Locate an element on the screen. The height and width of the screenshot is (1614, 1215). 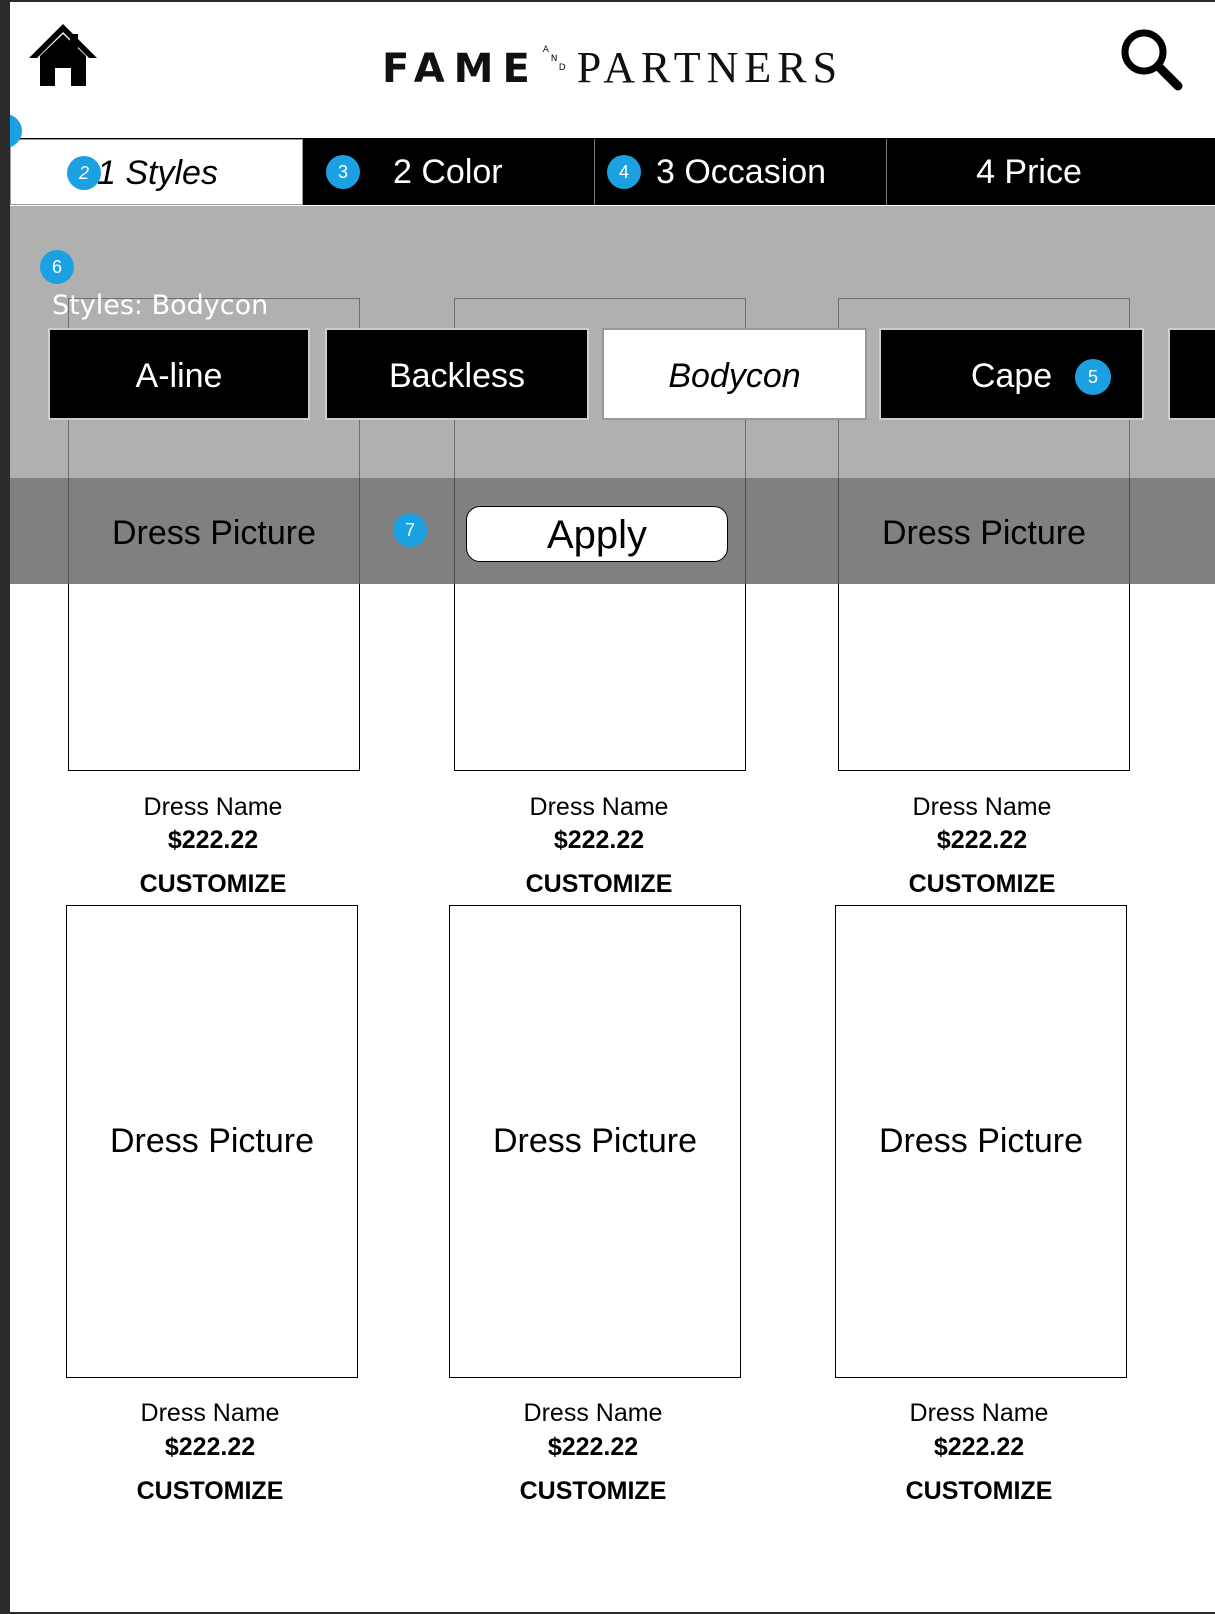
tab-styles: 2 1 Styles is located at coordinates (156, 172).